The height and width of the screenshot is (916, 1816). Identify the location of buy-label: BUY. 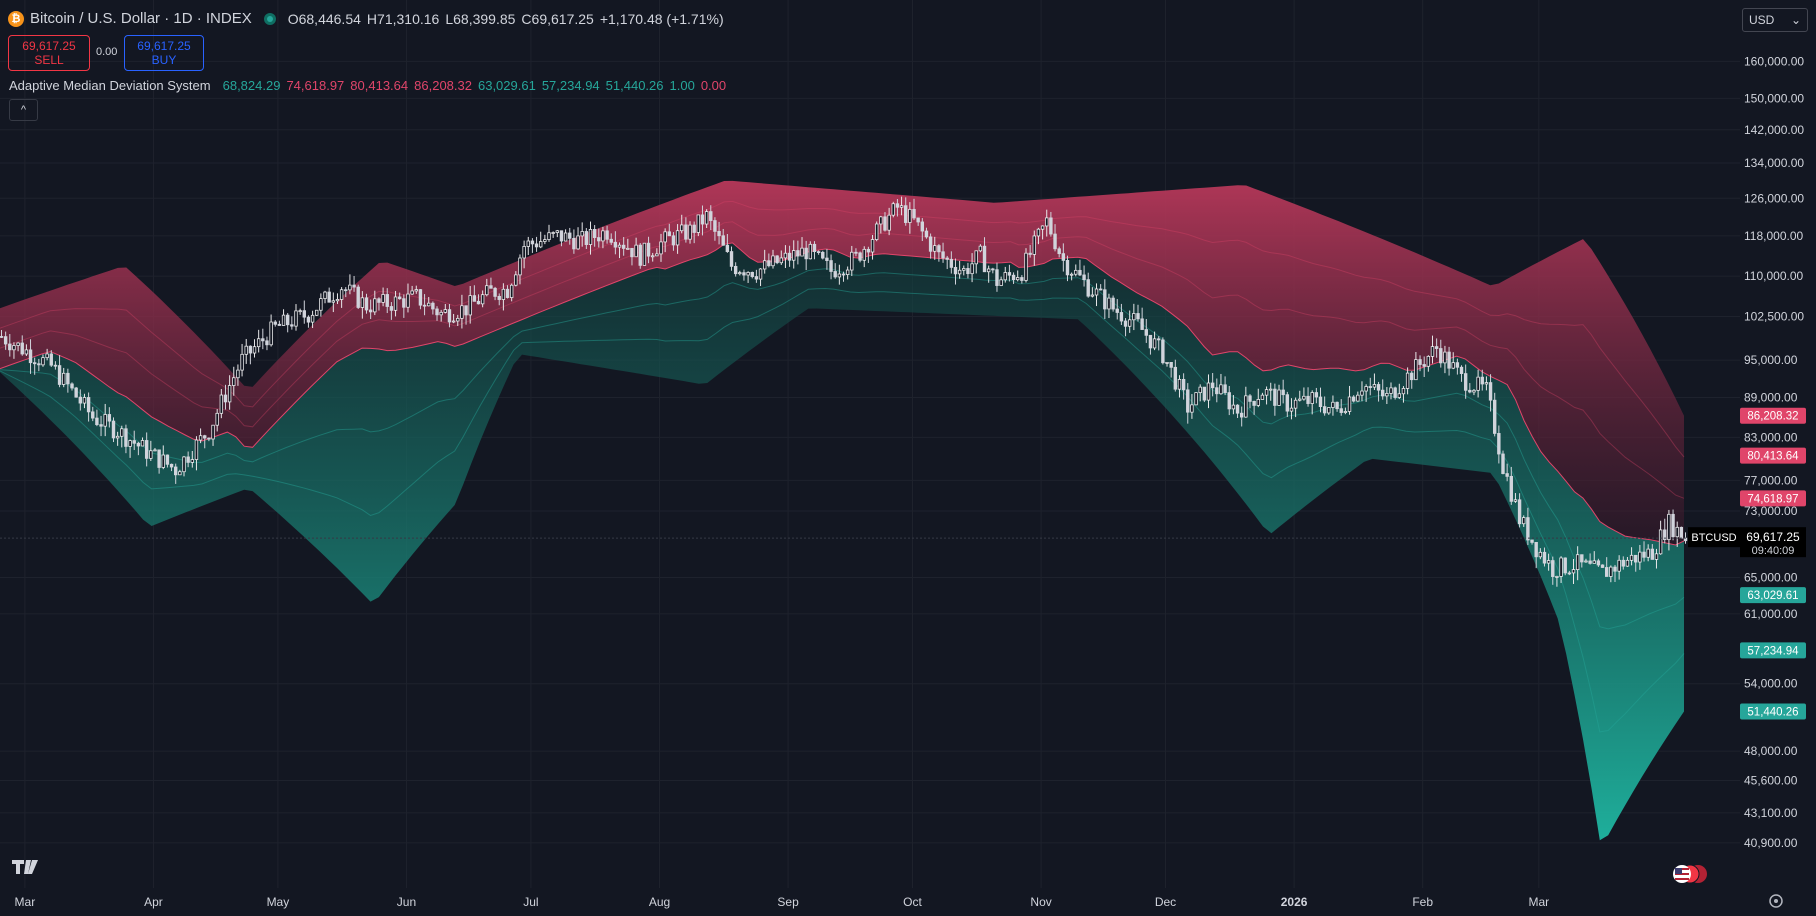
(164, 60).